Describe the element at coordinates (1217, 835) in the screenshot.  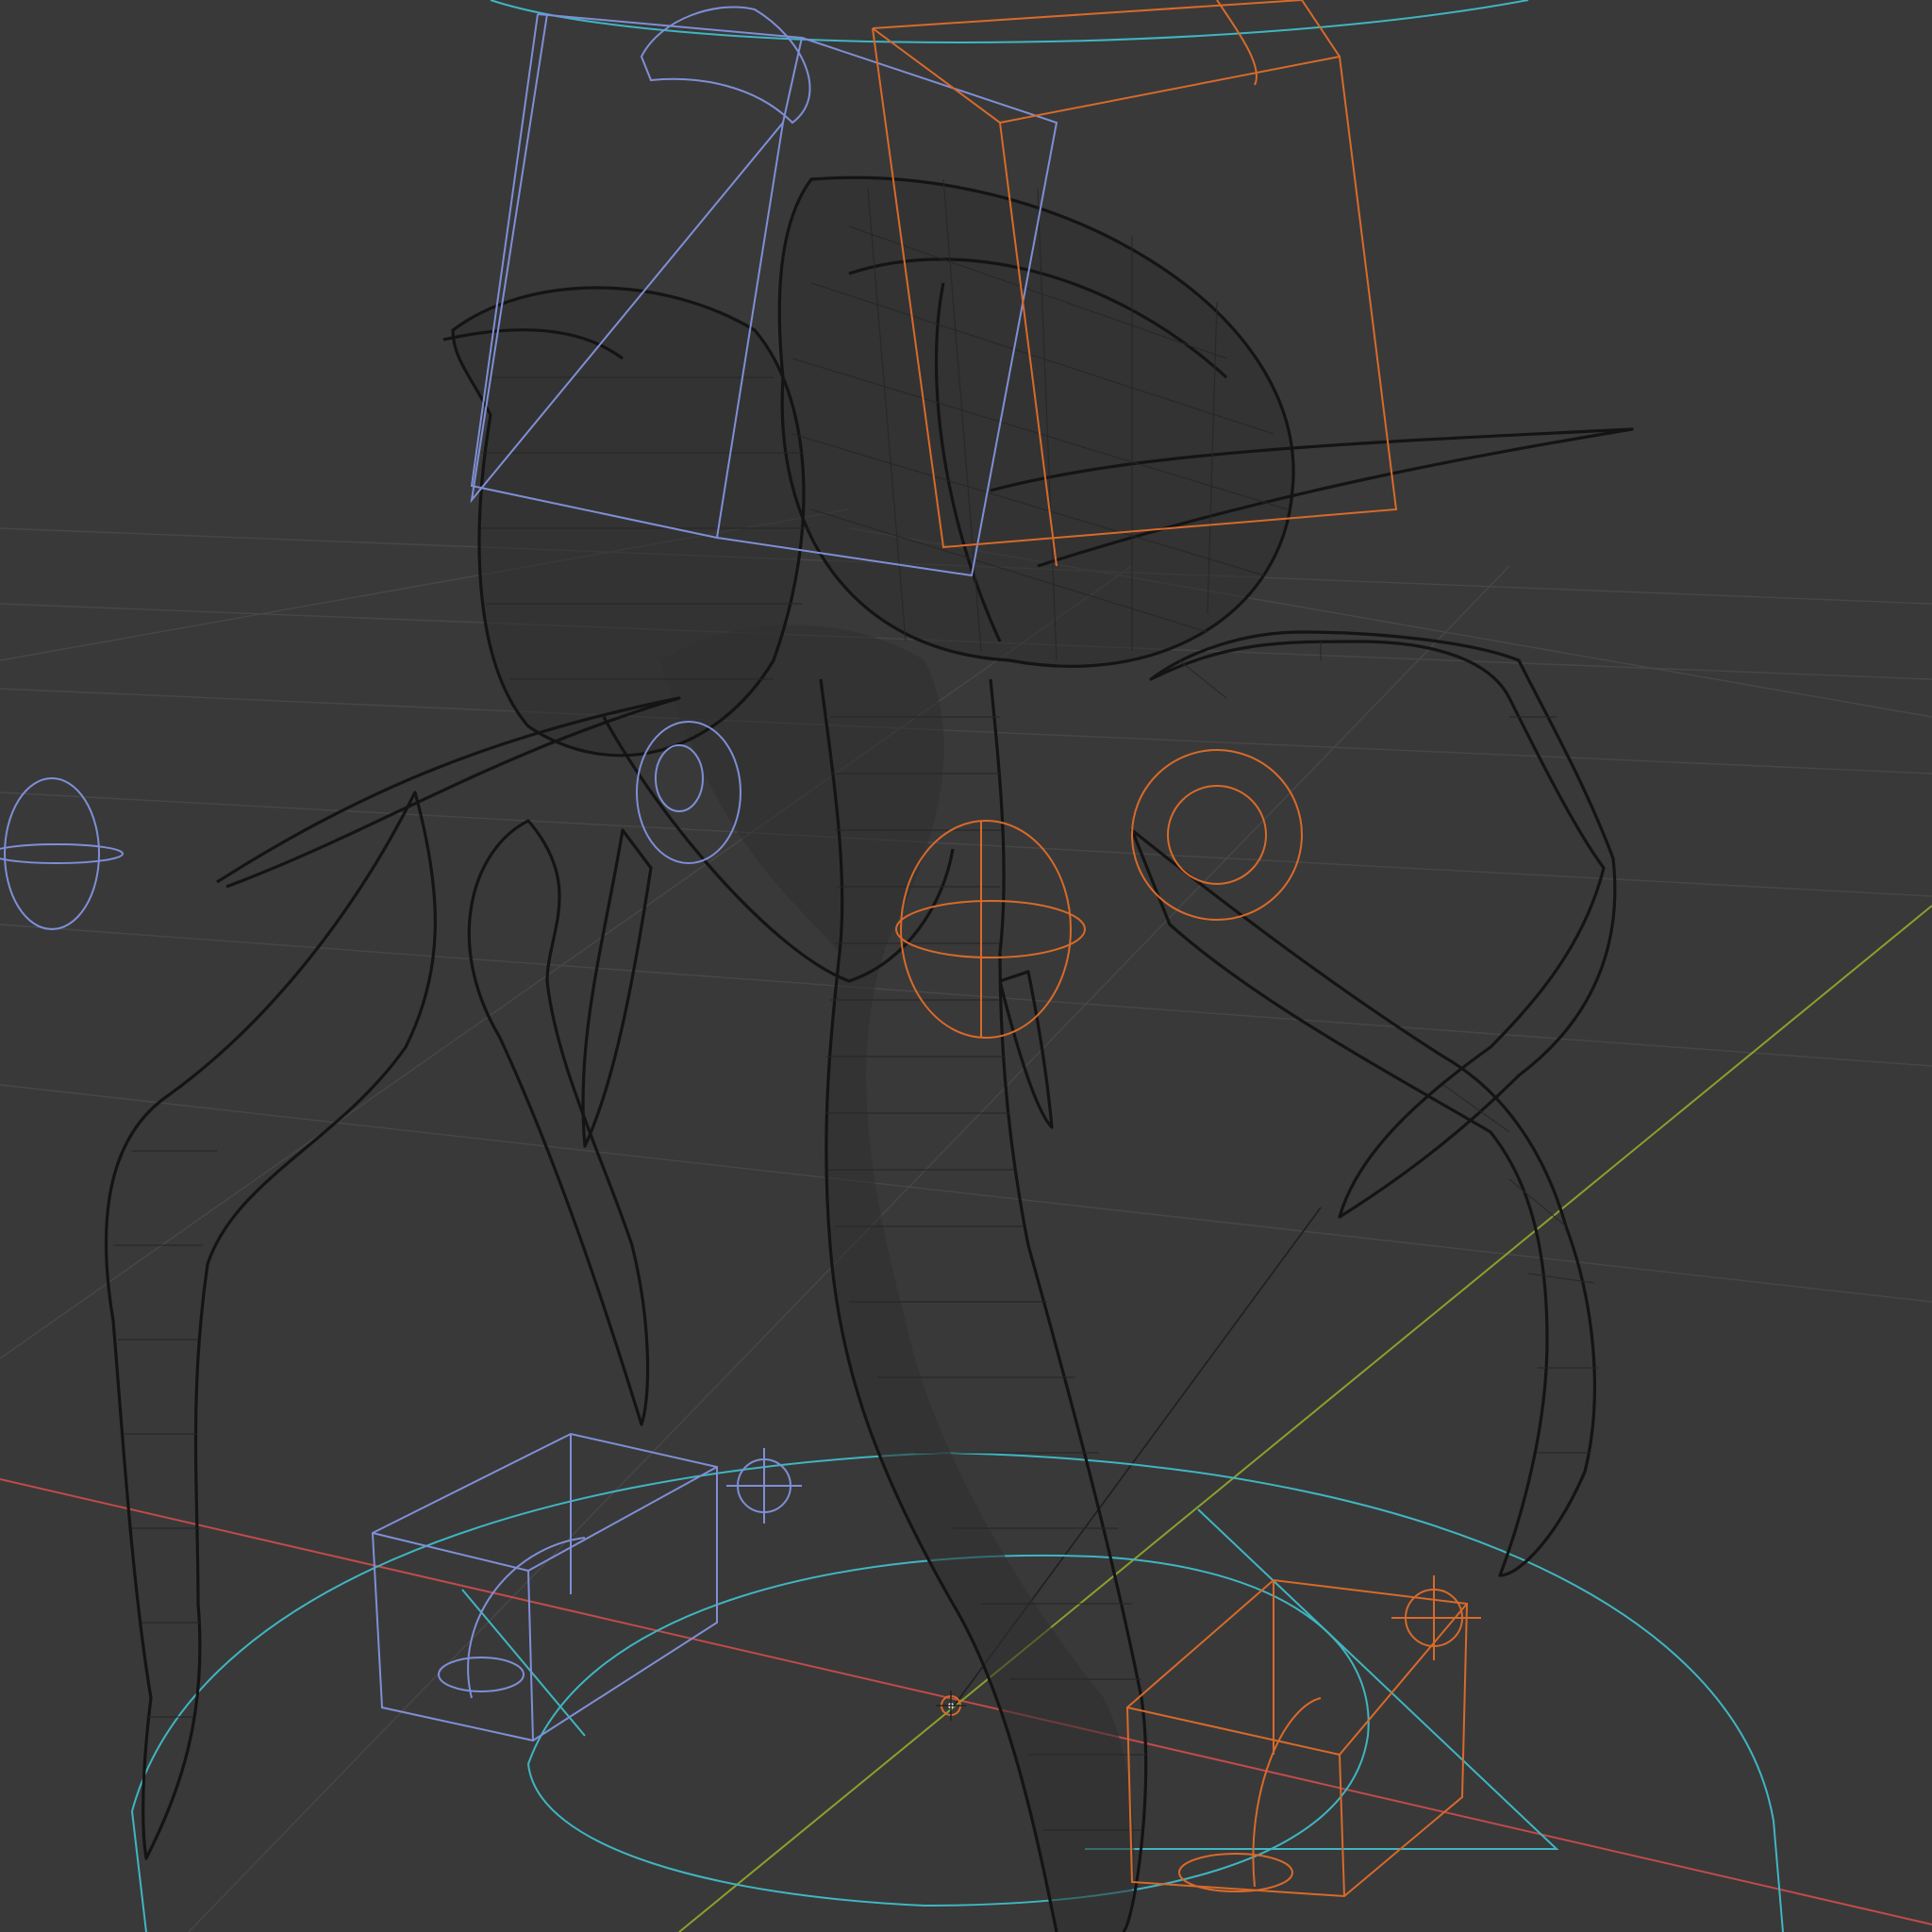
I see `right-shoulder-circle-control` at that location.